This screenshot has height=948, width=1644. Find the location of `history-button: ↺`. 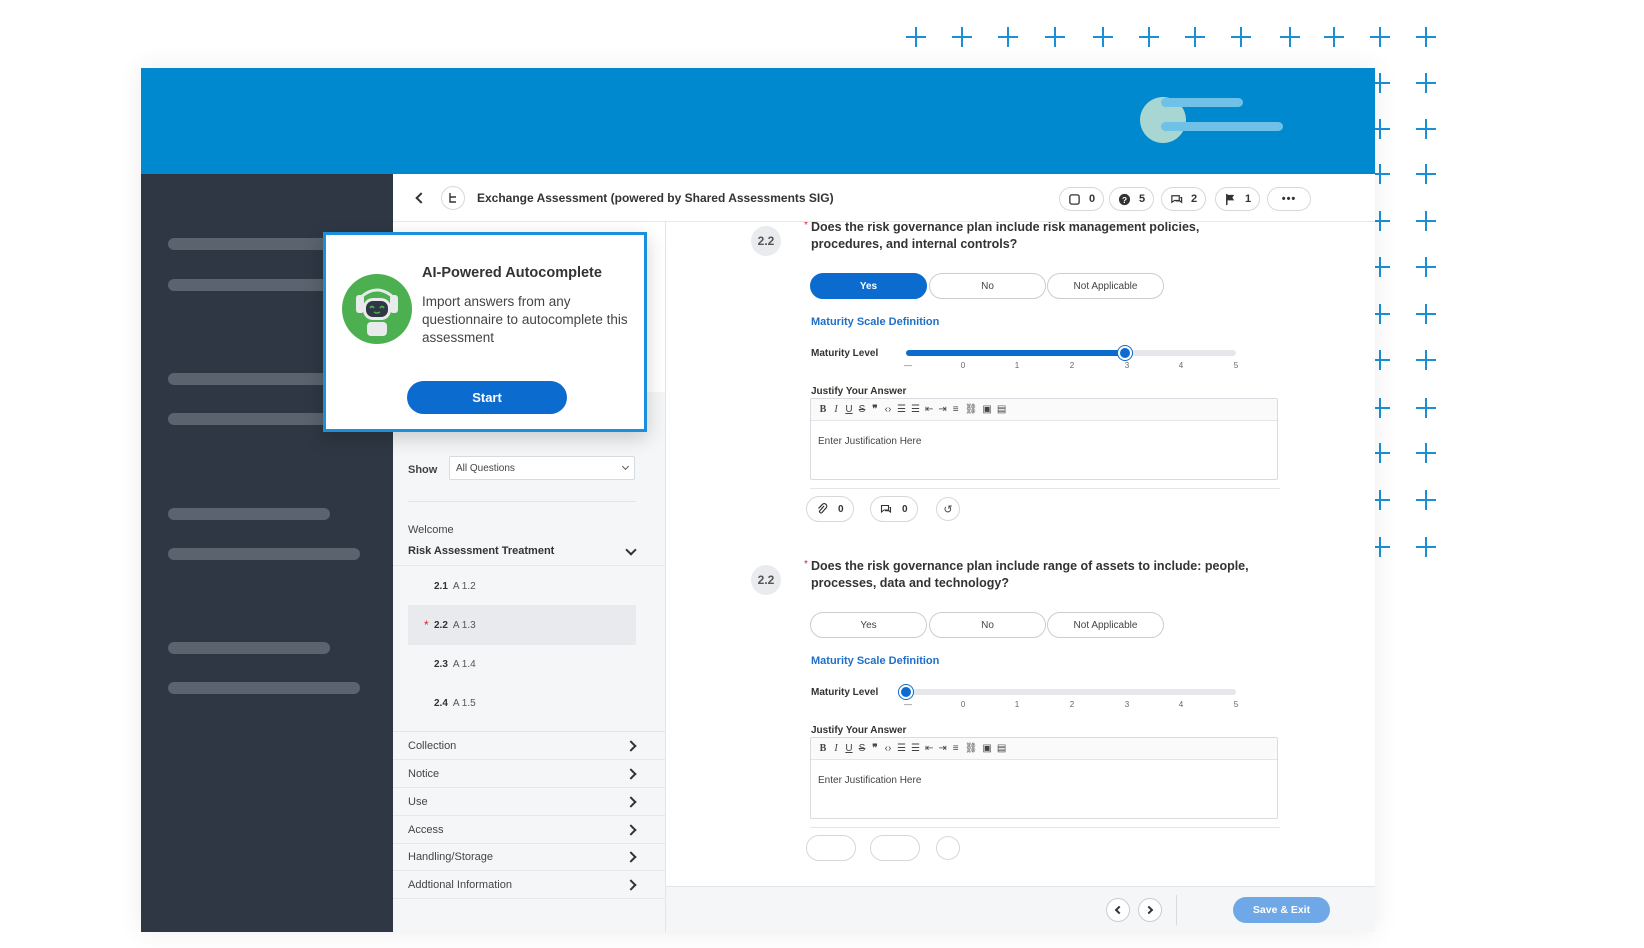

history-button: ↺ is located at coordinates (948, 509).